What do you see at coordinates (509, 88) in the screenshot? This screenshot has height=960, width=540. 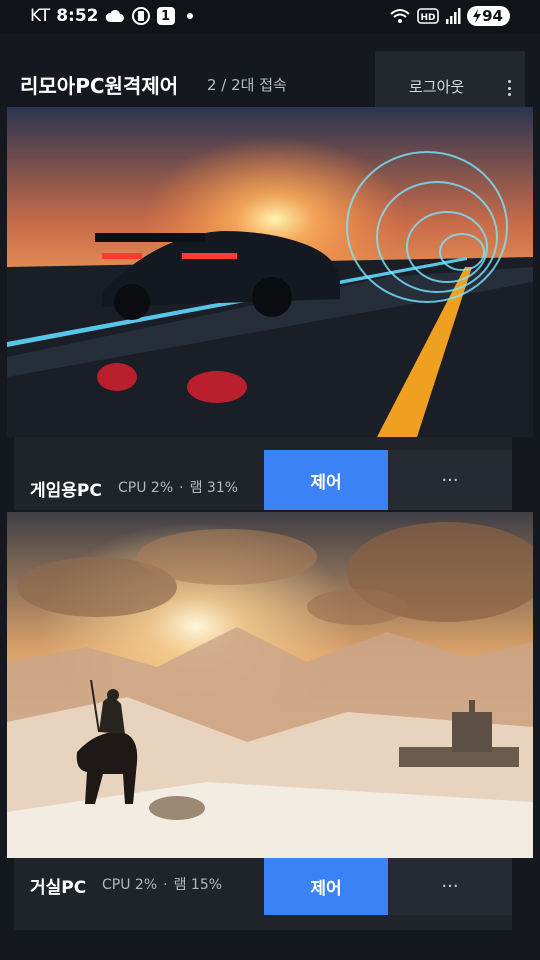 I see `more-vert-icon` at bounding box center [509, 88].